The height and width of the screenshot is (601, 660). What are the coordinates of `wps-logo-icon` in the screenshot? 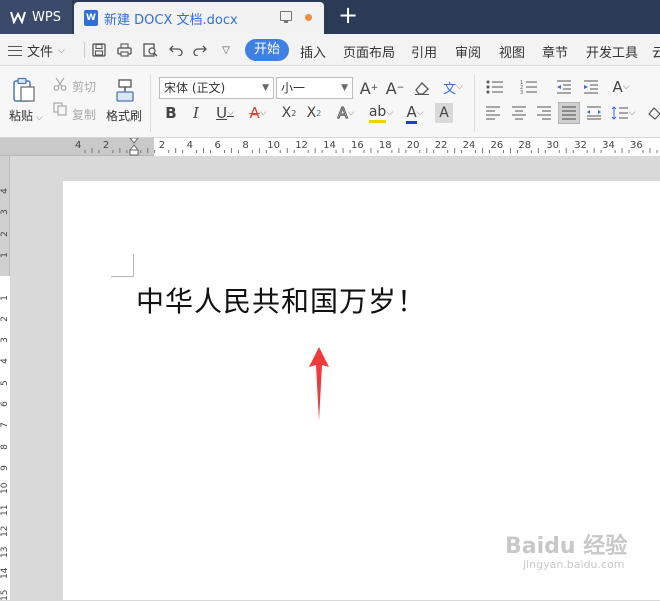 It's located at (18, 17).